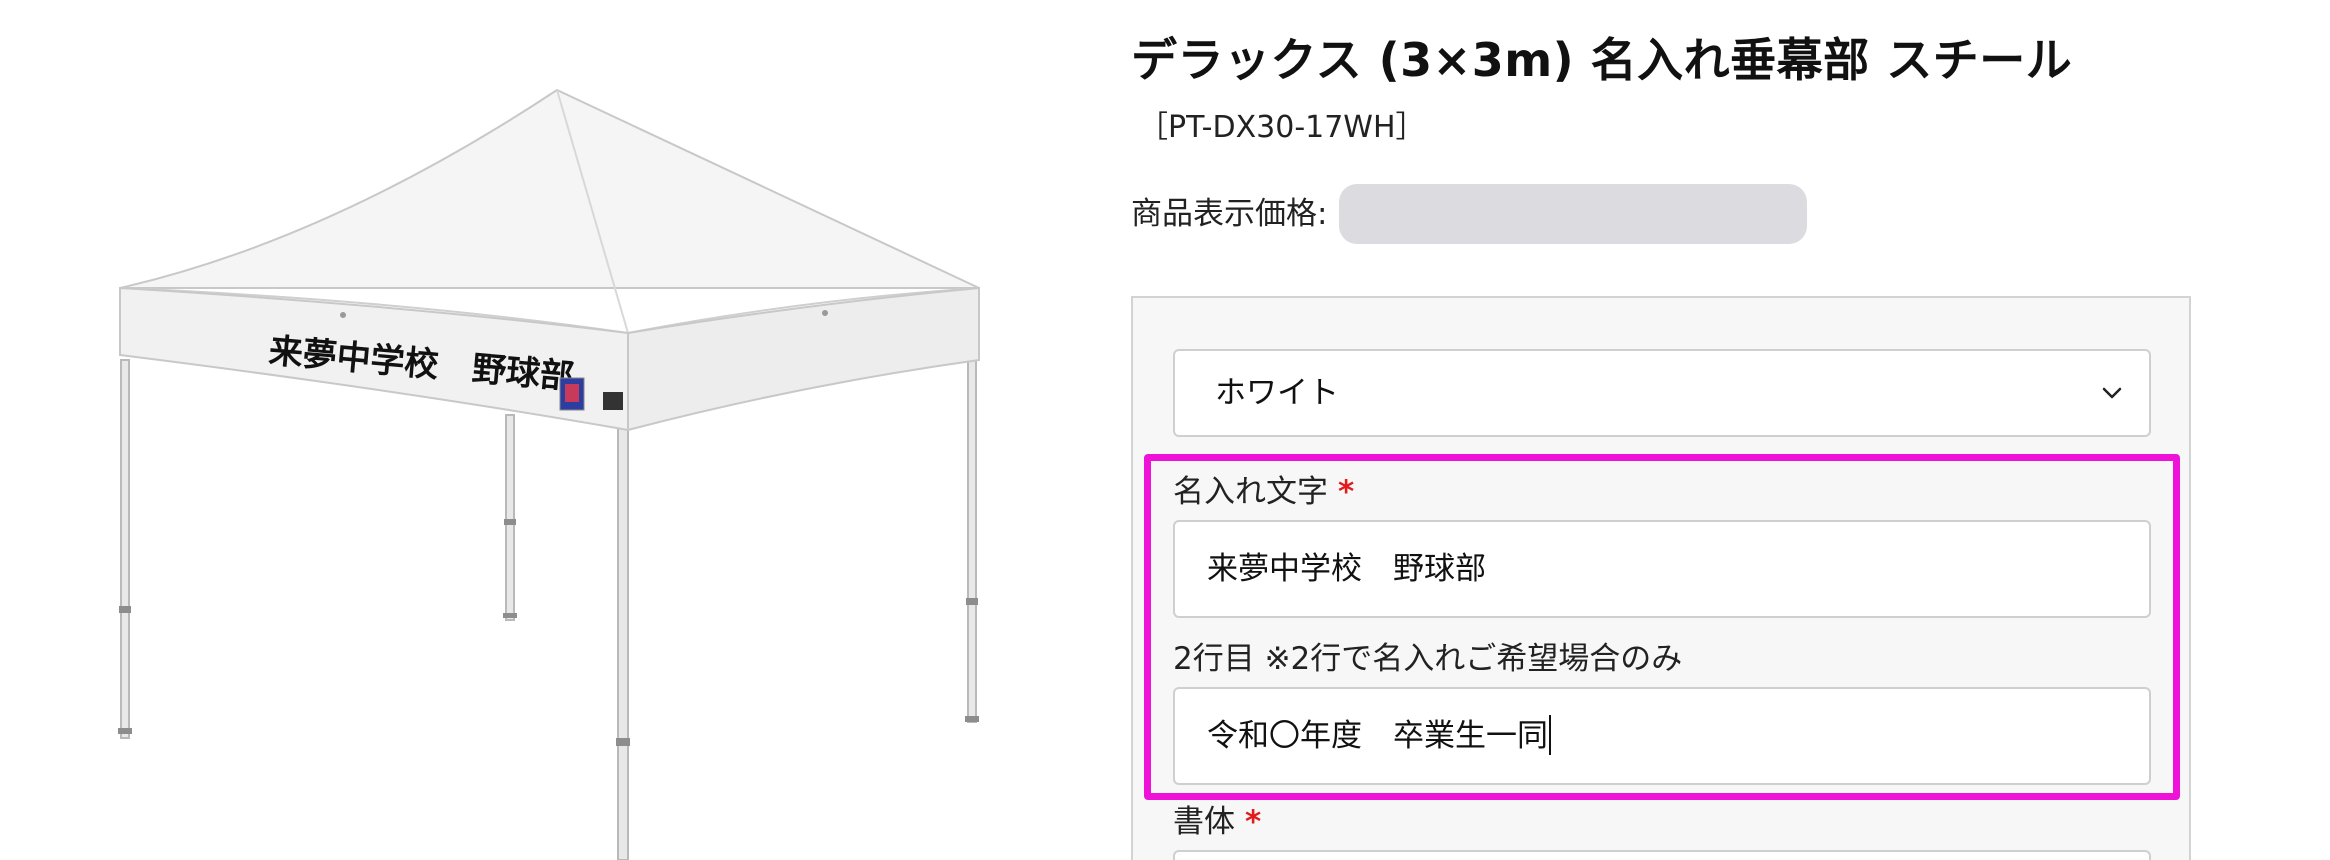  I want to click on font-label: 書体 *, so click(1217, 818).